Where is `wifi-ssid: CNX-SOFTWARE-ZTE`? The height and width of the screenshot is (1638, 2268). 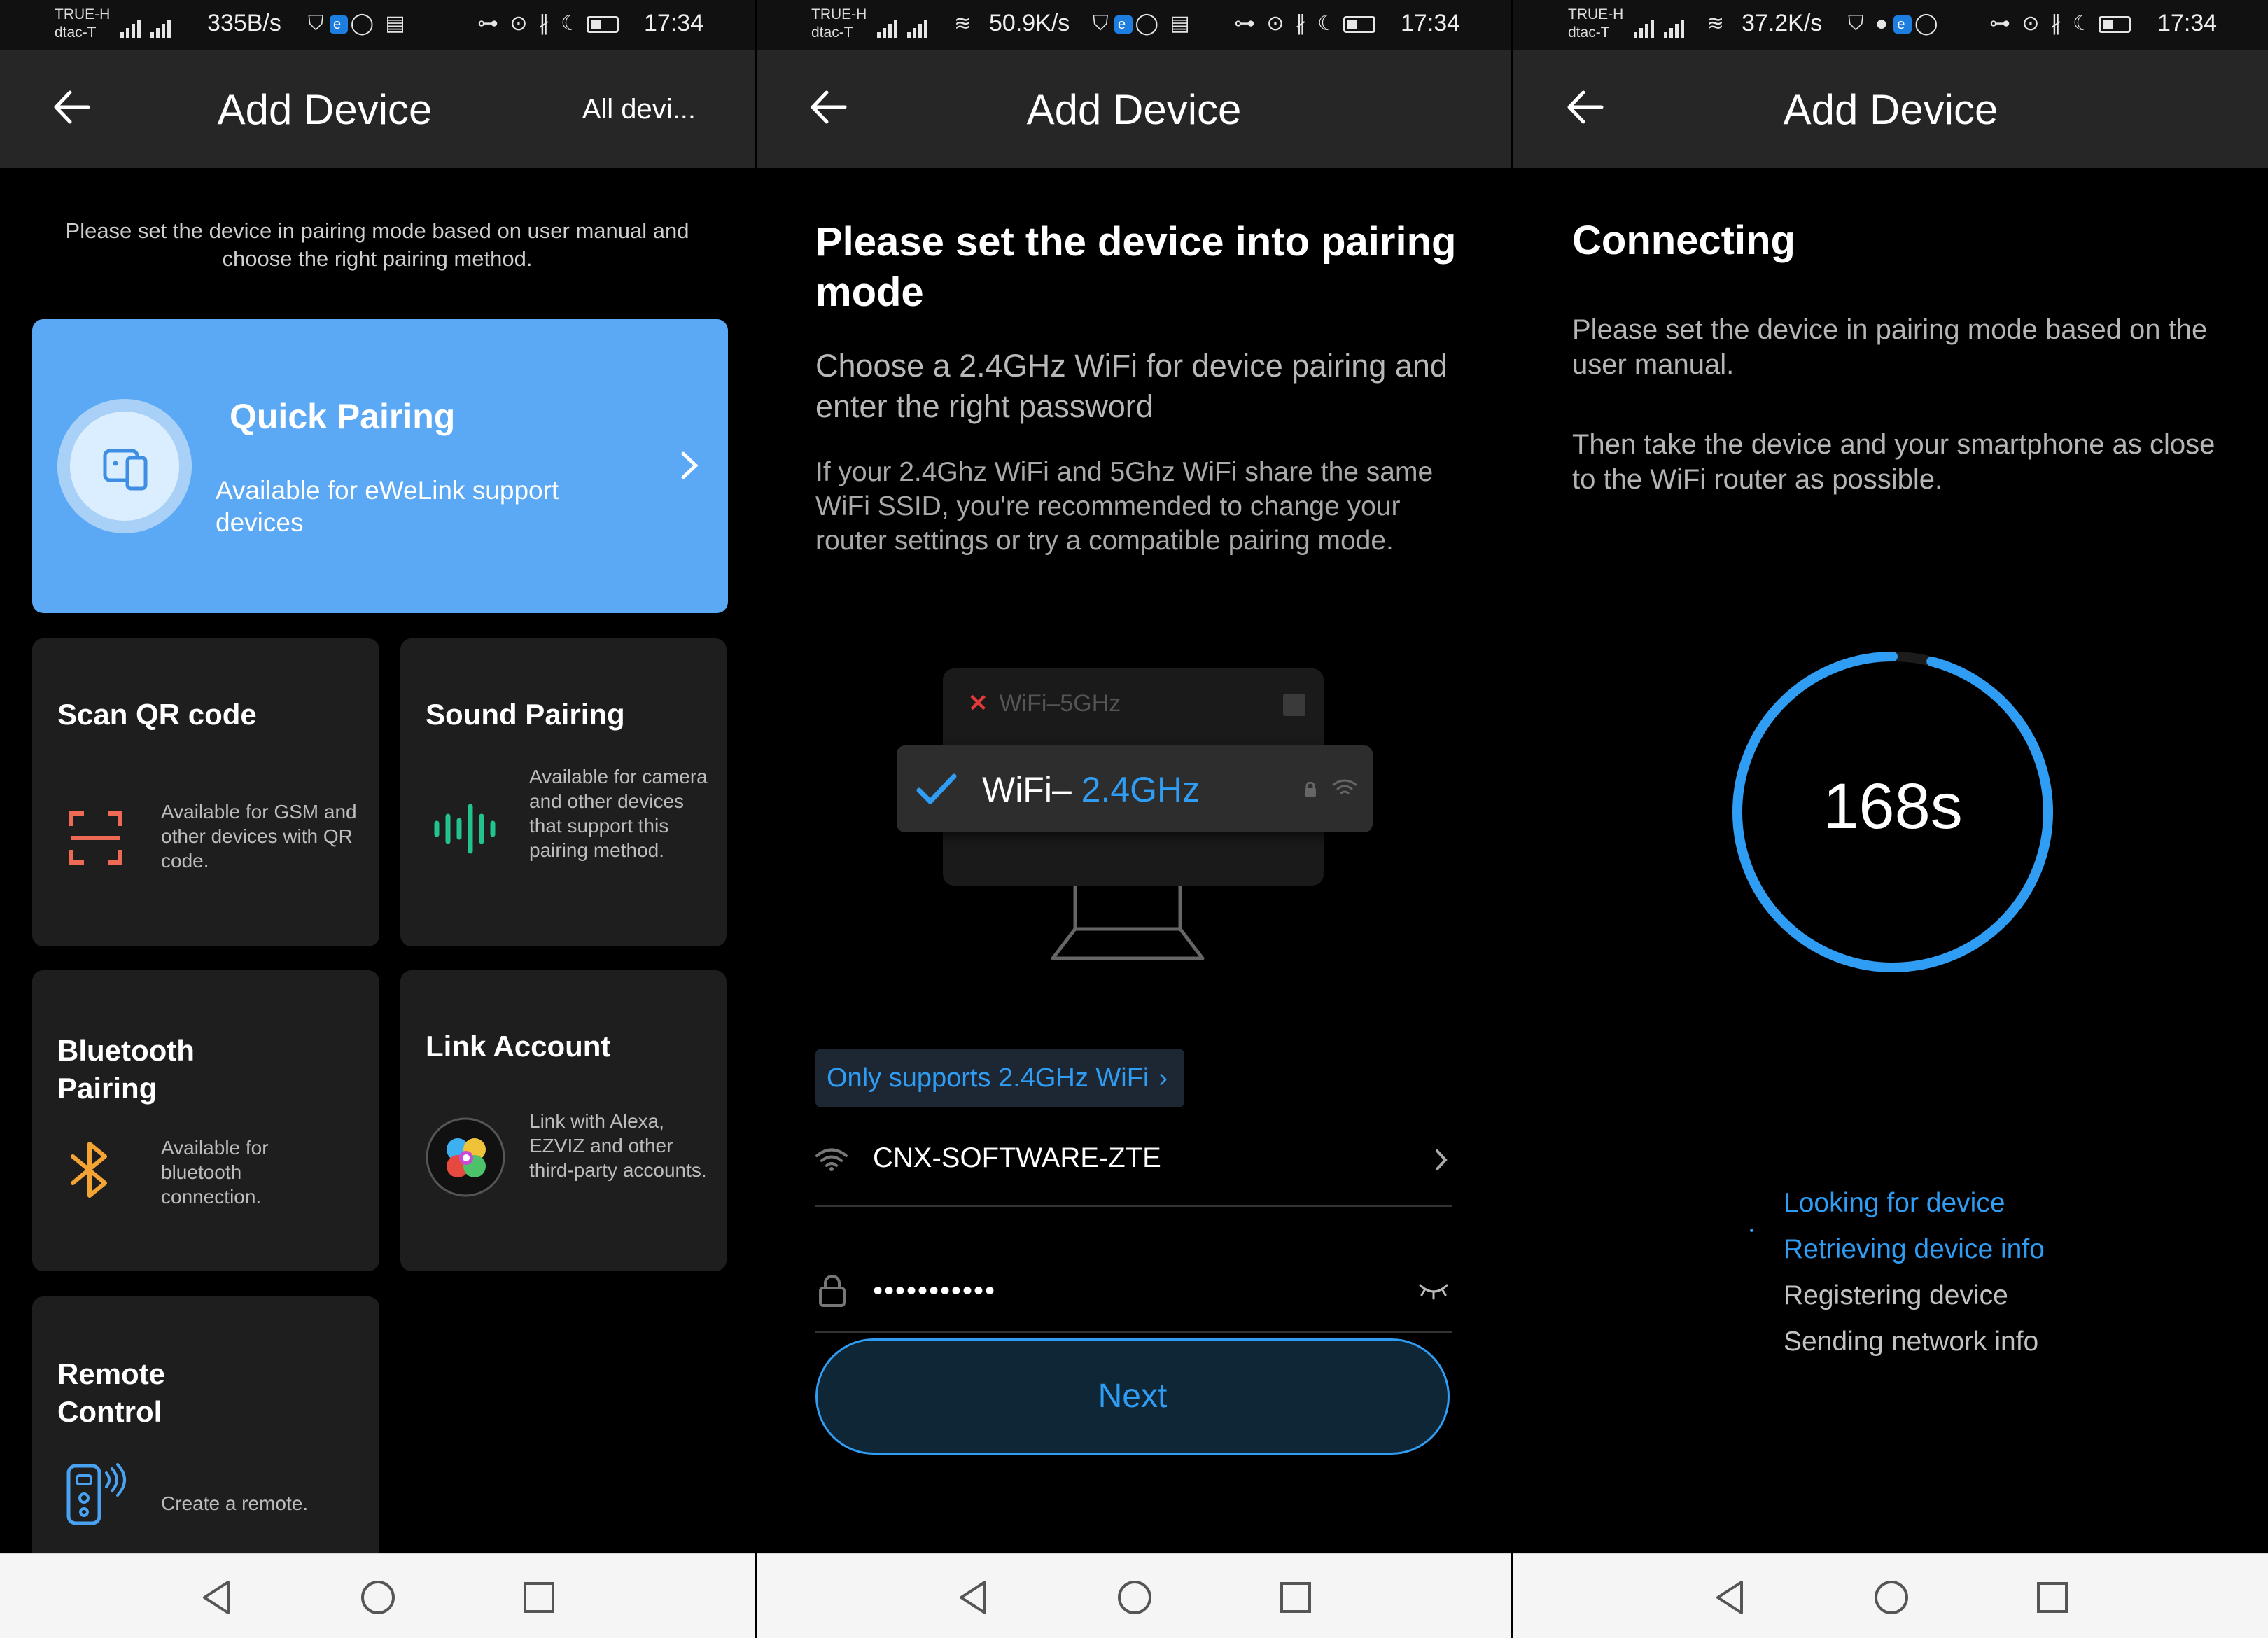 wifi-ssid: CNX-SOFTWARE-ZTE is located at coordinates (1017, 1157).